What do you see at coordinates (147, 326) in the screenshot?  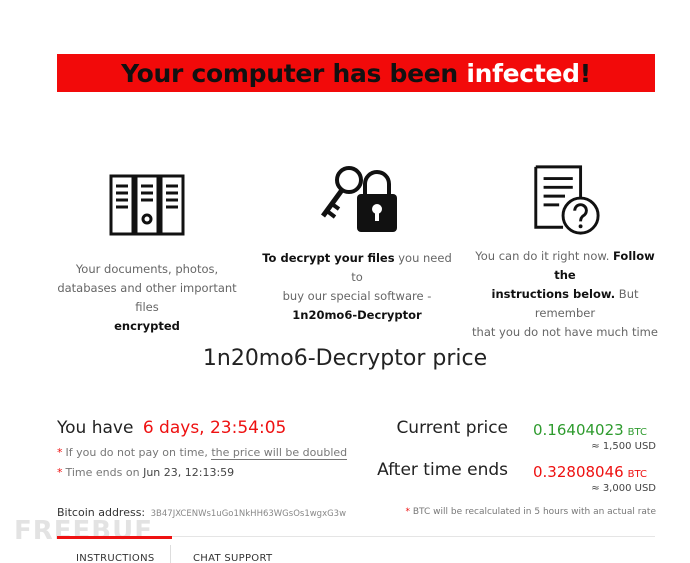 I see `feature-1-bold: encrypted` at bounding box center [147, 326].